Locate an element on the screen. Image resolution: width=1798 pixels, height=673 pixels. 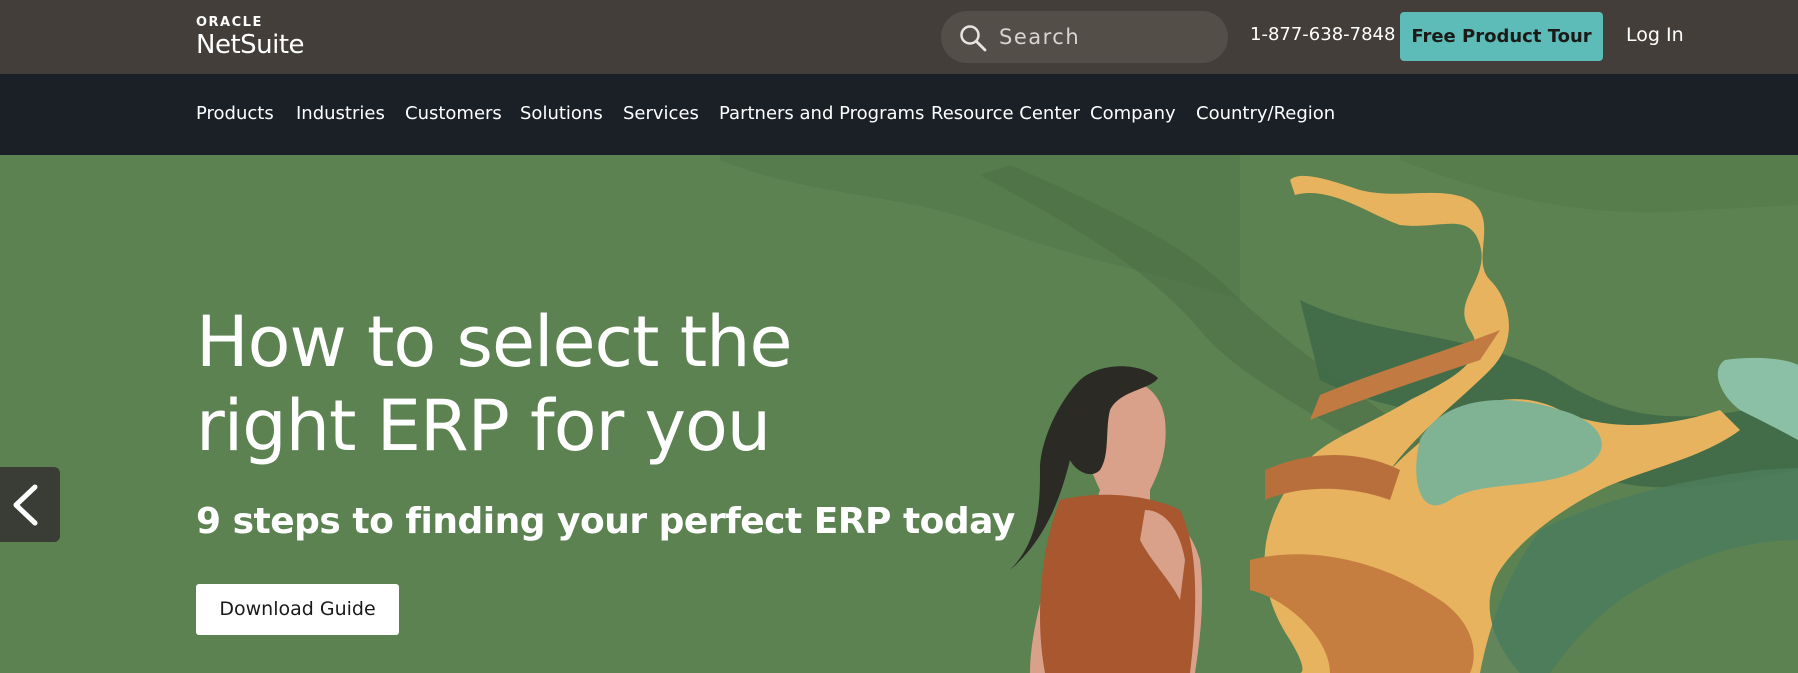
hero-headline-line1: How to select the is located at coordinates (494, 342).